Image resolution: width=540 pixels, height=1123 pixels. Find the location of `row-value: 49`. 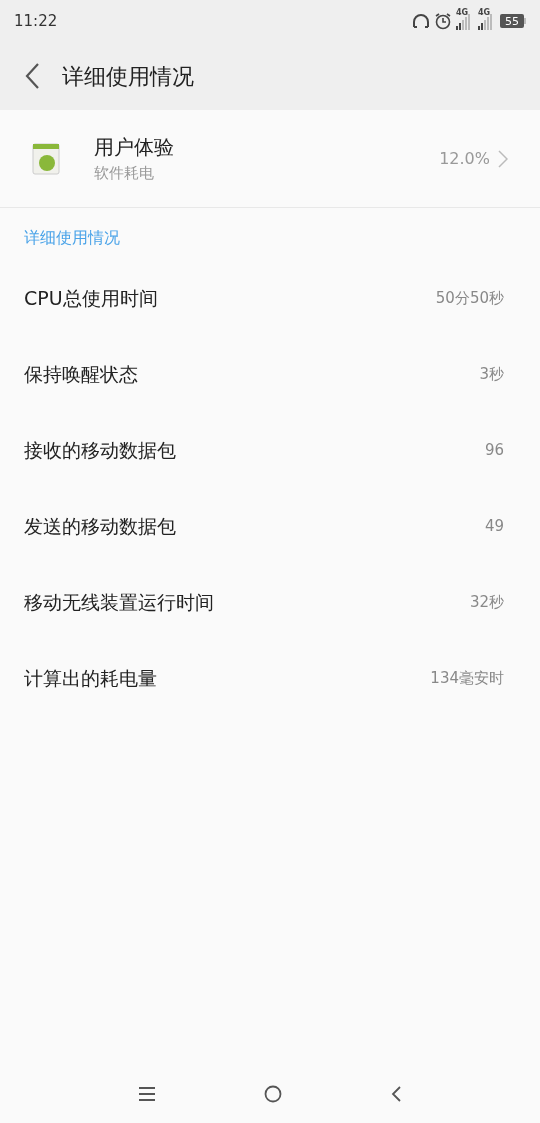

row-value: 49 is located at coordinates (494, 526).